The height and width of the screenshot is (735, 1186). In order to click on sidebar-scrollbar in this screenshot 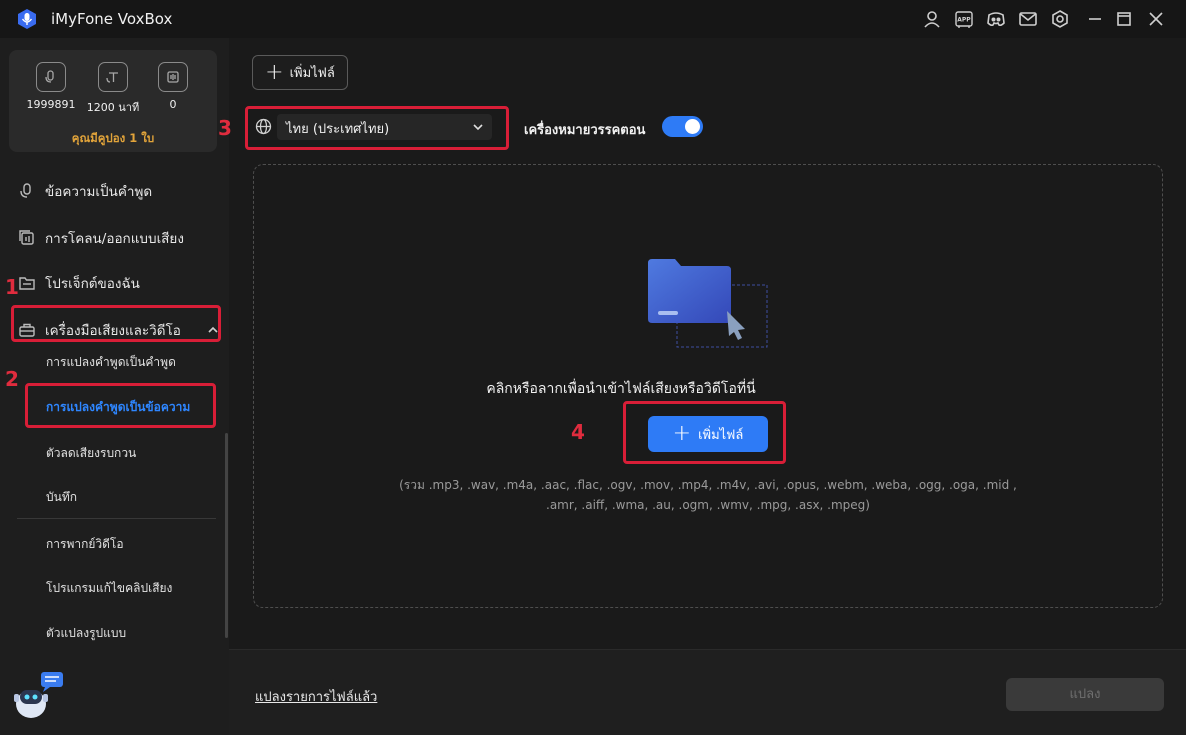, I will do `click(226, 535)`.